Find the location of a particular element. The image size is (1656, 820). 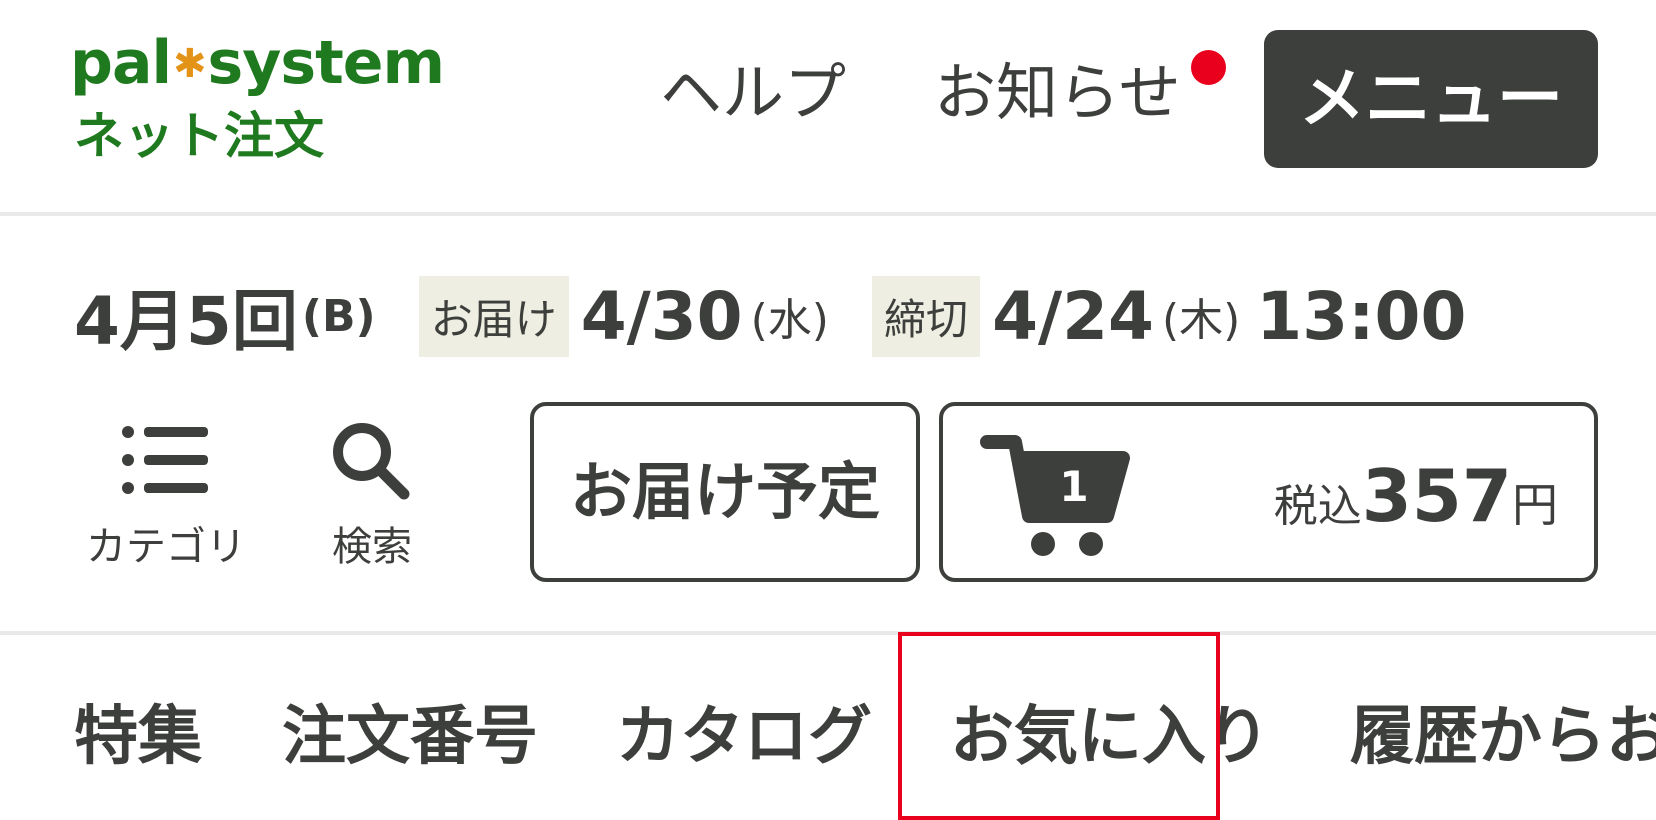

search-label: 検索 is located at coordinates (372, 547).